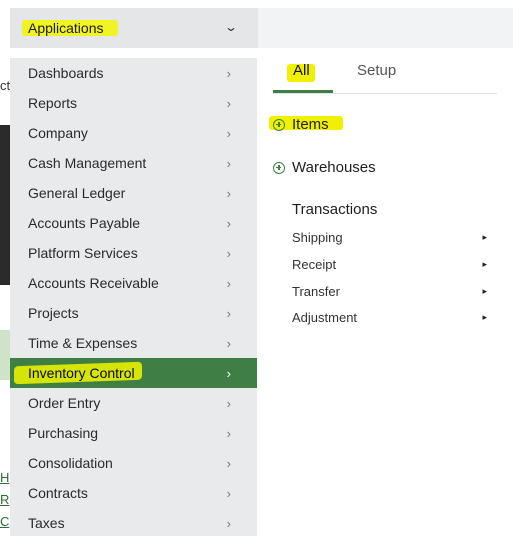 The width and height of the screenshot is (513, 536). I want to click on tab-all: All, so click(301, 70).